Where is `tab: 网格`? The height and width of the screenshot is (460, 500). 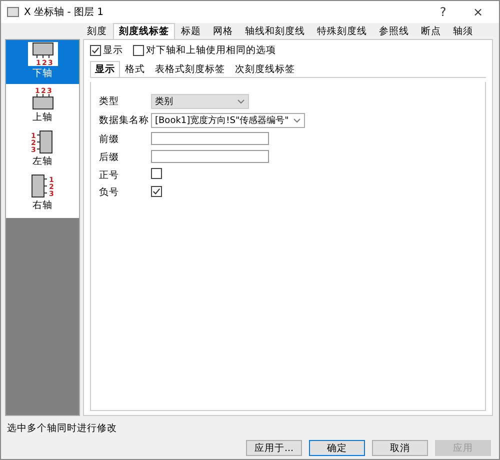 tab: 网格 is located at coordinates (223, 31).